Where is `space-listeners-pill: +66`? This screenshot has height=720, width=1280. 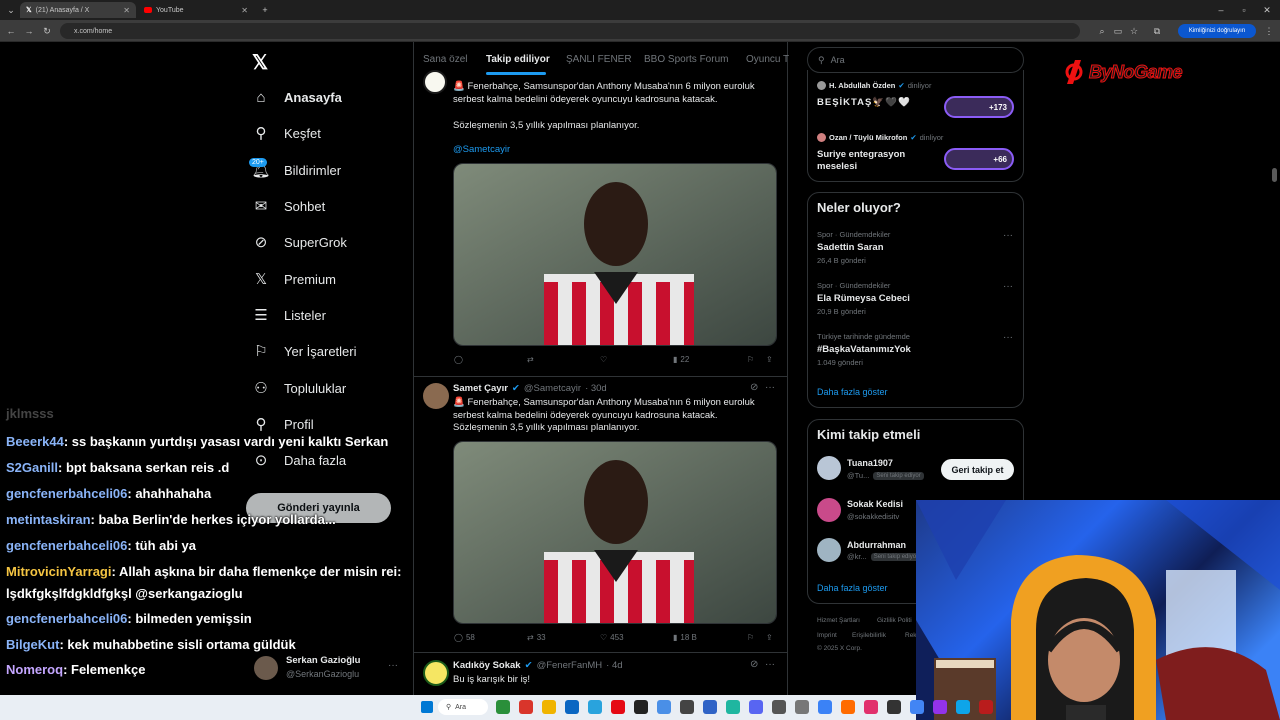
space-listeners-pill: +66 is located at coordinates (979, 159).